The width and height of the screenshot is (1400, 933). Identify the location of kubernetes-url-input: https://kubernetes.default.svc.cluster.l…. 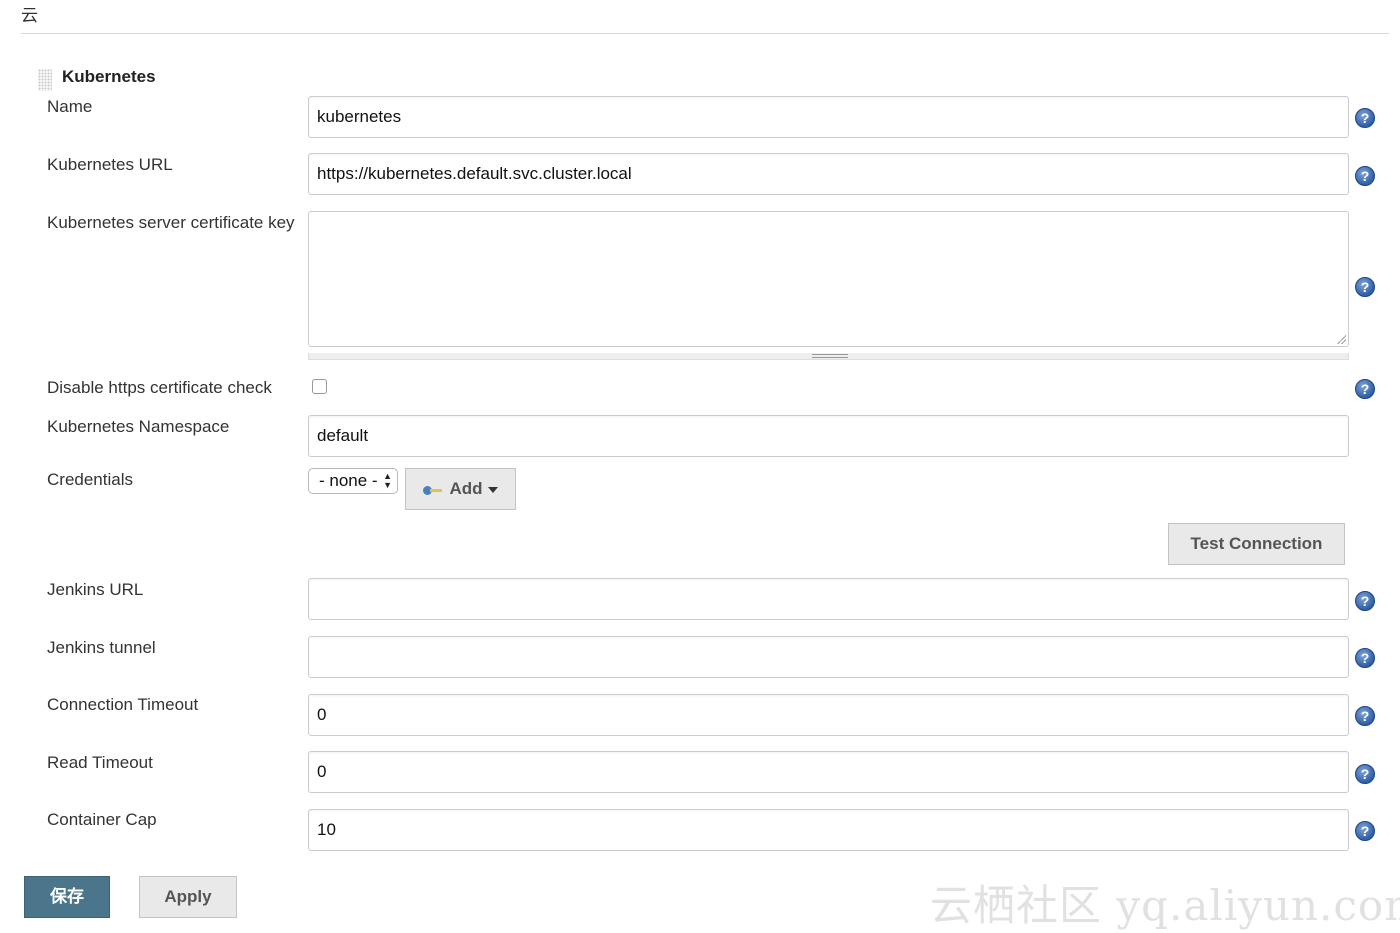
(828, 174).